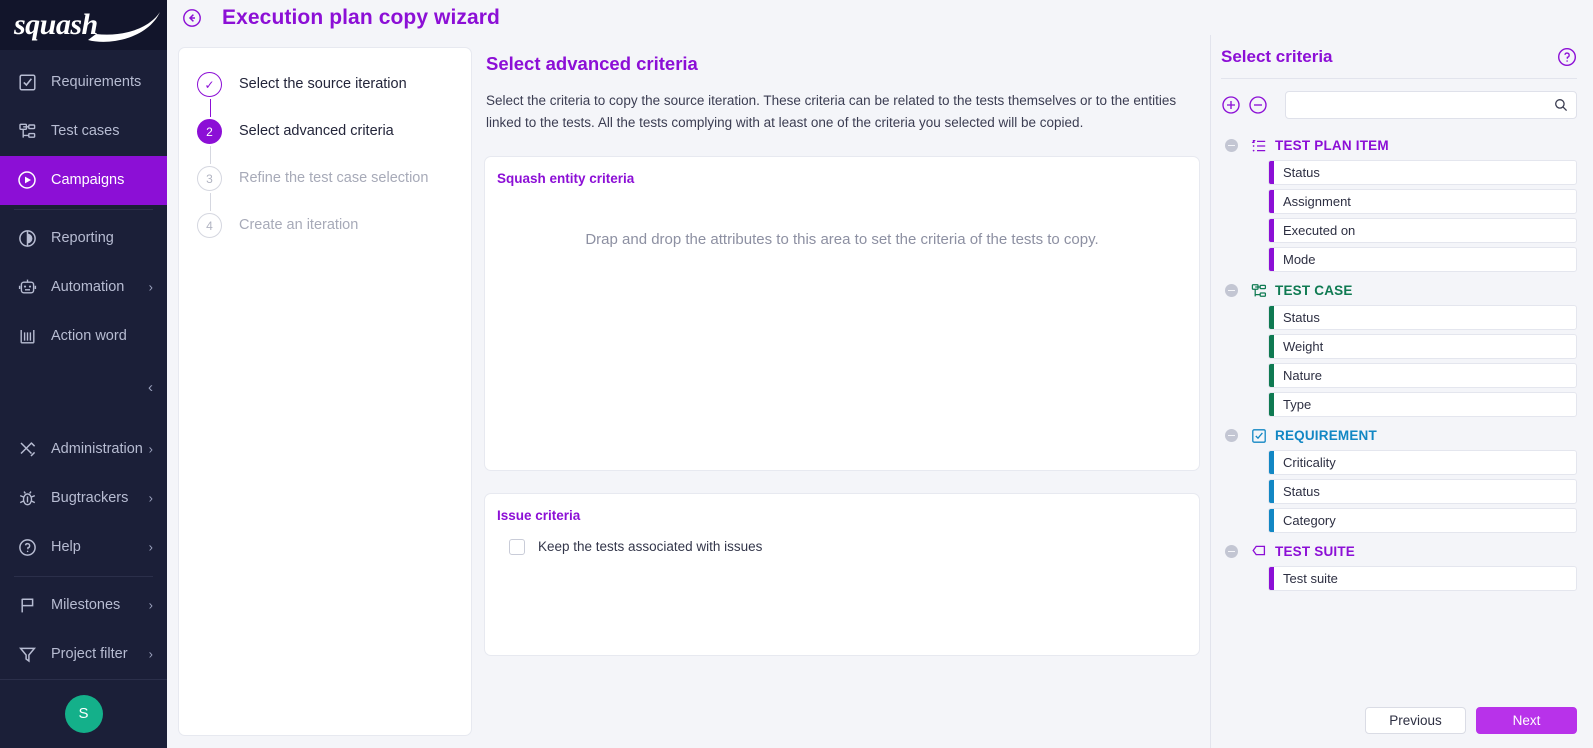 The width and height of the screenshot is (1593, 748). Describe the element at coordinates (517, 546) in the screenshot. I see `keep-tests-with-issues-checkbox` at that location.